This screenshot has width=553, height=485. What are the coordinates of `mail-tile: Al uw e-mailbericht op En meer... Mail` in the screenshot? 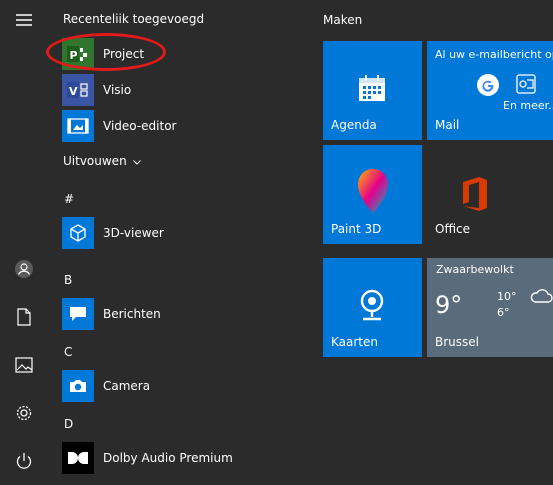 It's located at (490, 90).